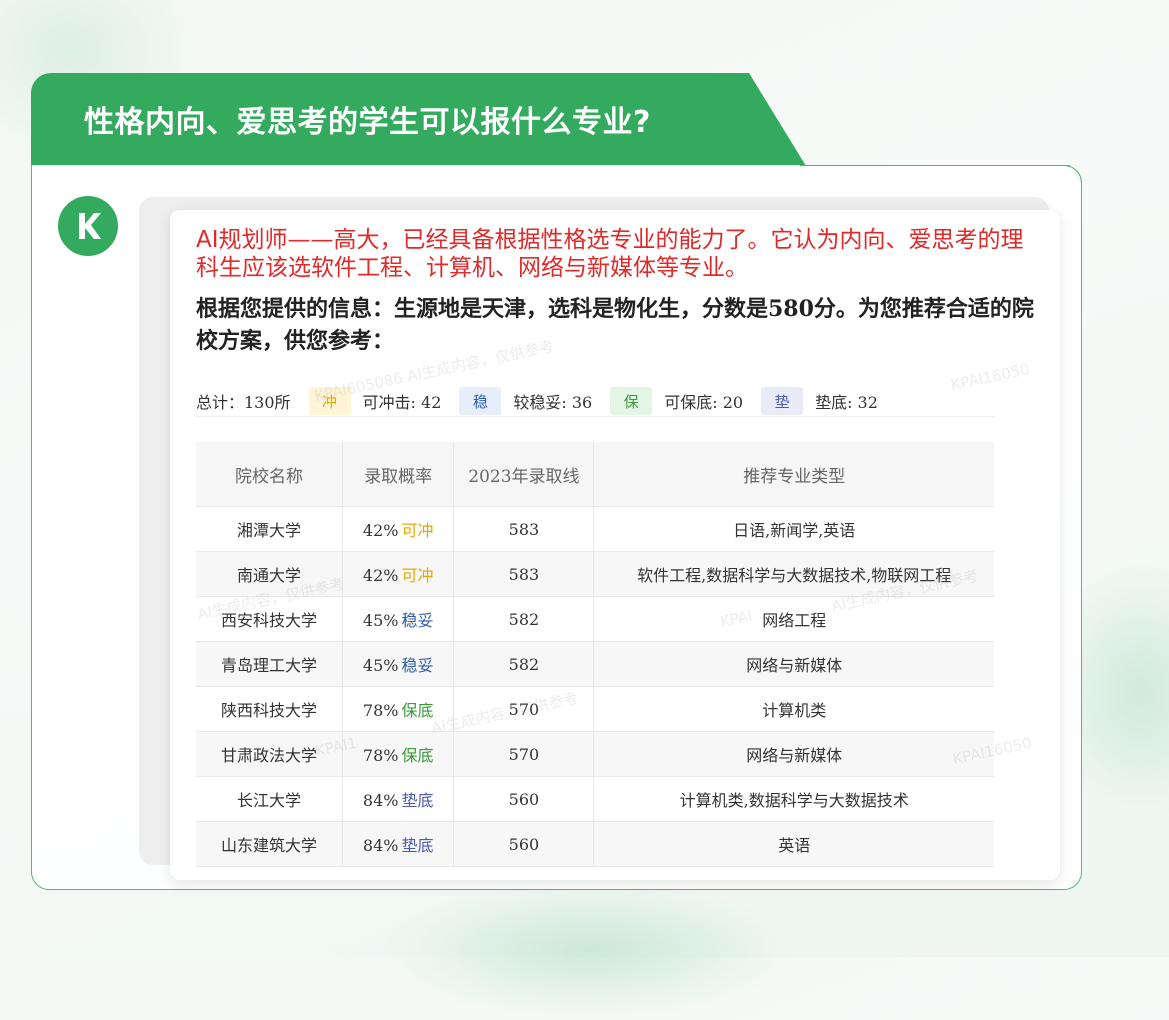  What do you see at coordinates (269, 754) in the screenshot?
I see `cell-school: 甘肃政法大学` at bounding box center [269, 754].